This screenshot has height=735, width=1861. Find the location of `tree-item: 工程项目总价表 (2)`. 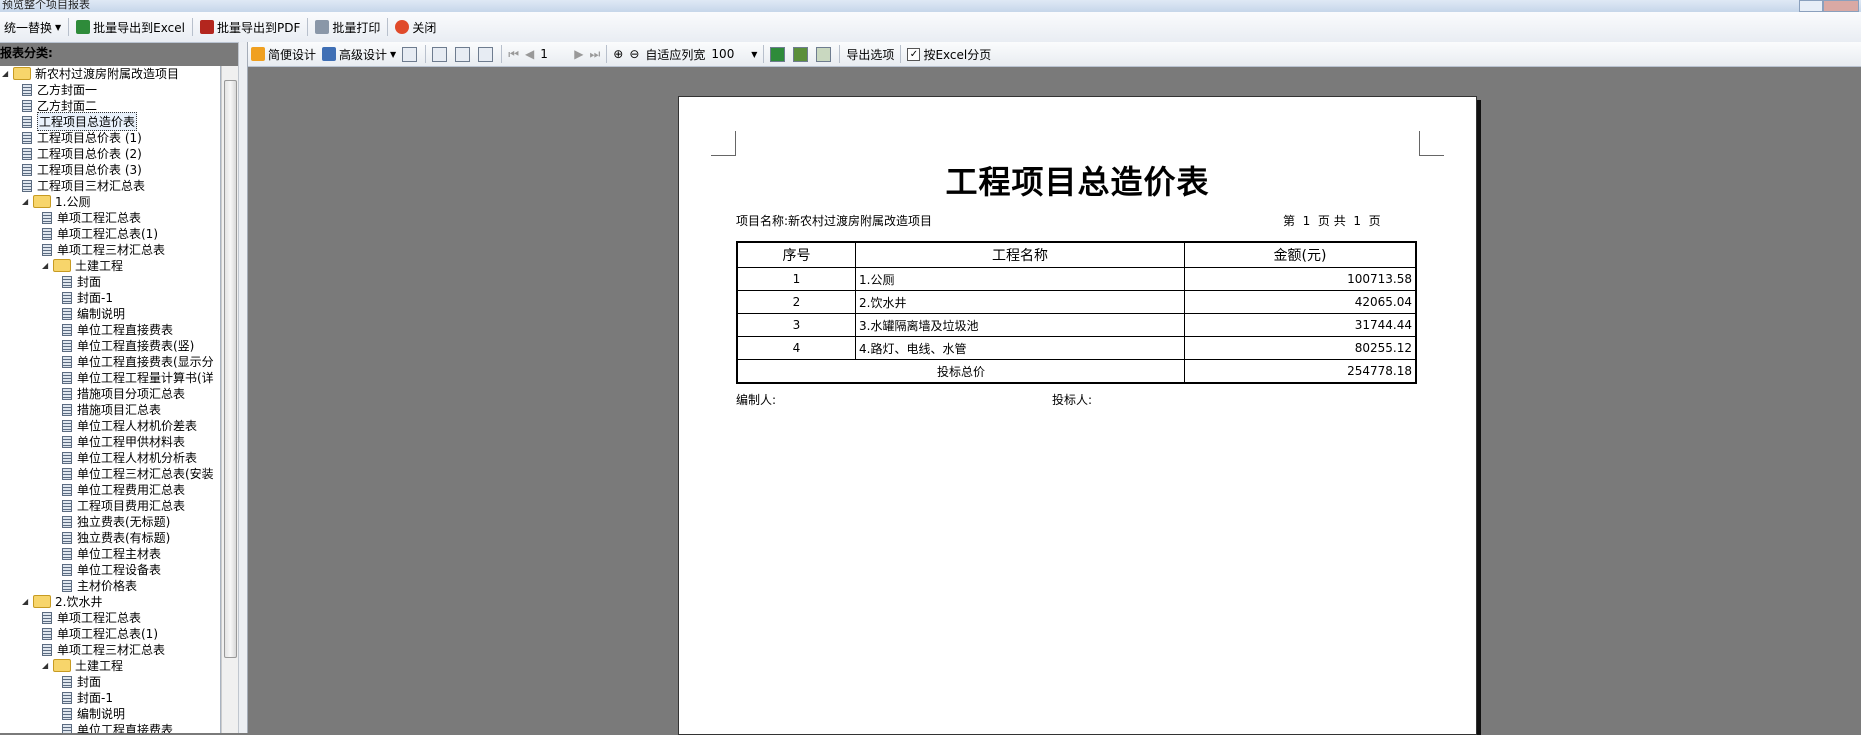

tree-item: 工程项目总价表 (2) is located at coordinates (82, 153).